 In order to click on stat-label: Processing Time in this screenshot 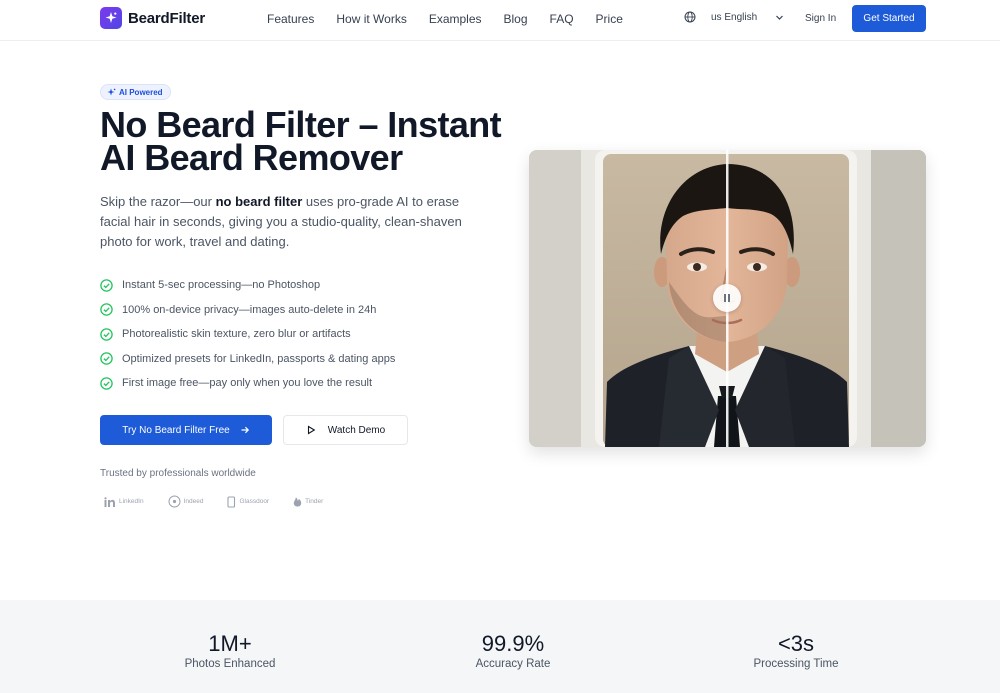, I will do `click(796, 664)`.